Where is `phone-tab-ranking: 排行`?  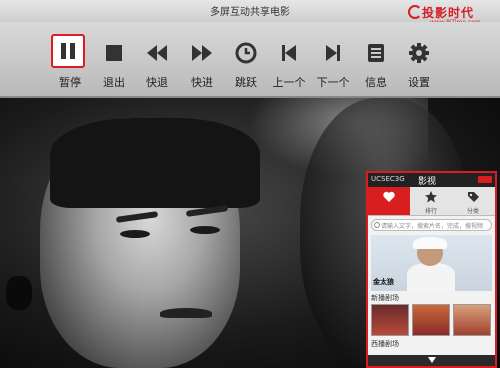
phone-tab-ranking: 排行 is located at coordinates (431, 201).